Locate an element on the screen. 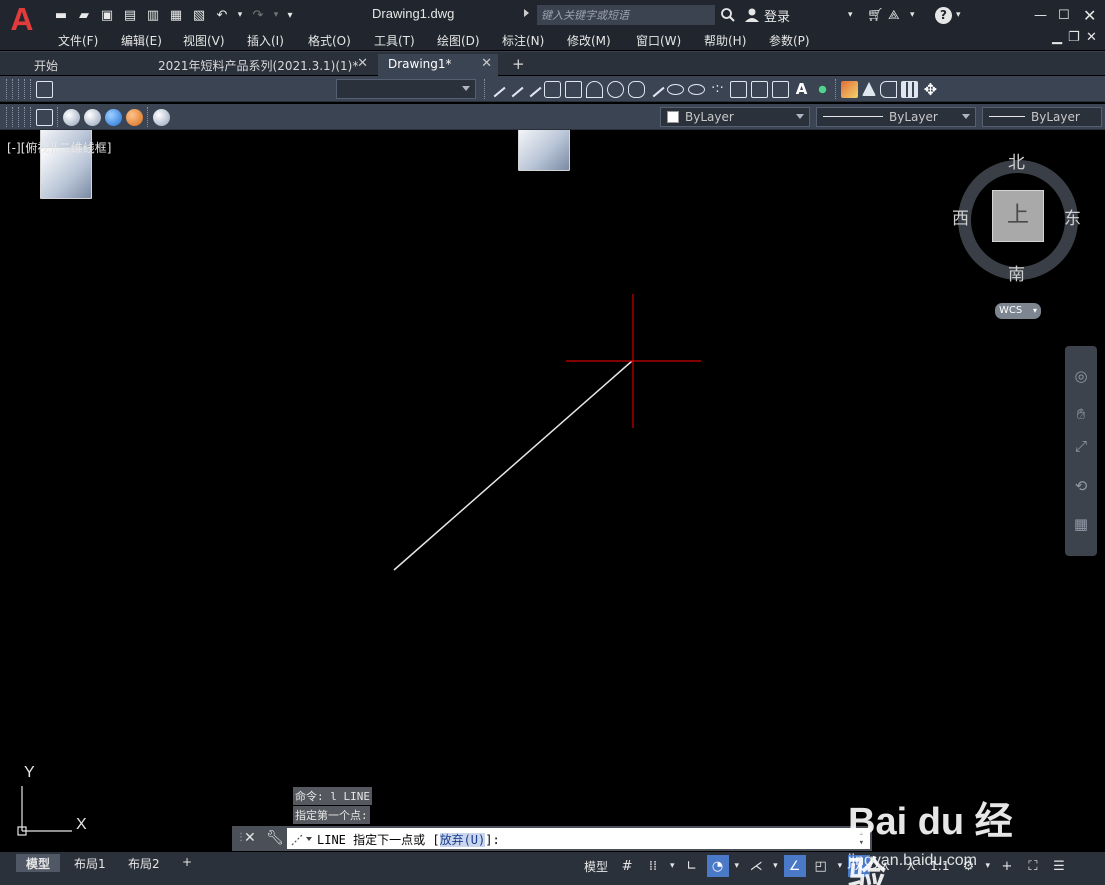  layout-tab-layout1: 布局1 is located at coordinates (90, 863).